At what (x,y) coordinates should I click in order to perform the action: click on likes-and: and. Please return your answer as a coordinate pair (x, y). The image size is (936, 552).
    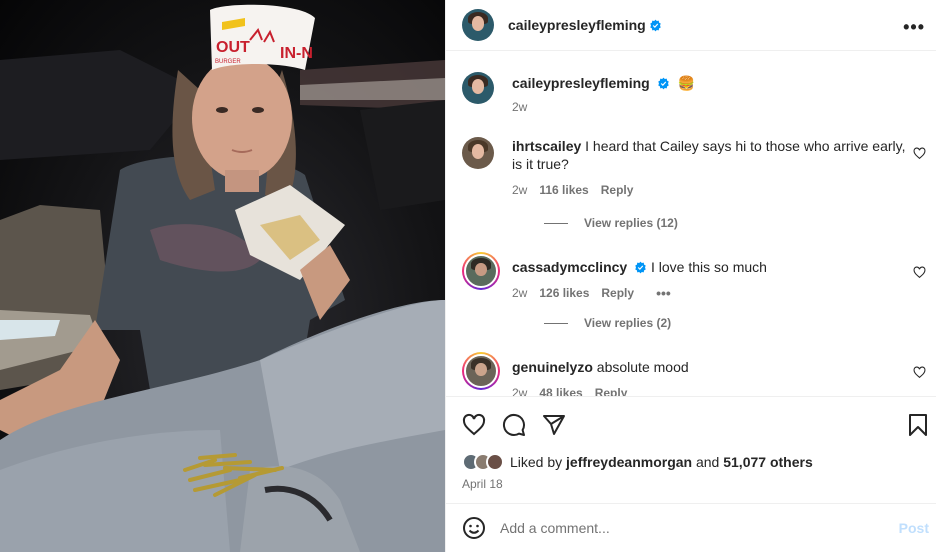
    Looking at the image, I should click on (707, 462).